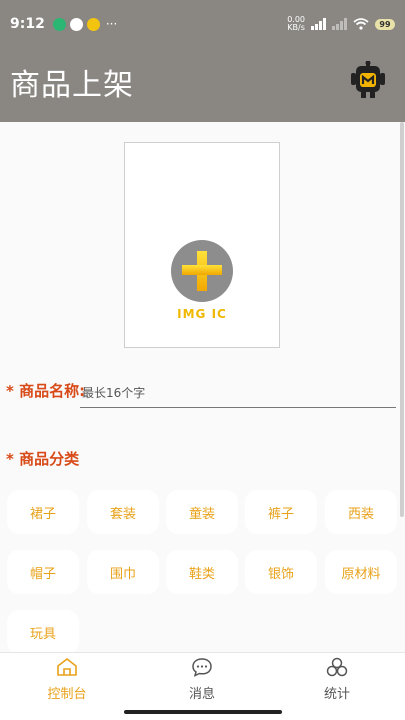 This screenshot has height=720, width=405. Describe the element at coordinates (201, 694) in the screenshot. I see `tab-messages-label: 消息` at that location.